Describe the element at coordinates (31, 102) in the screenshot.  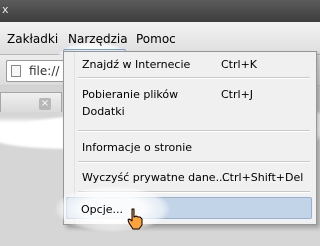
I see `tab: ×` at that location.